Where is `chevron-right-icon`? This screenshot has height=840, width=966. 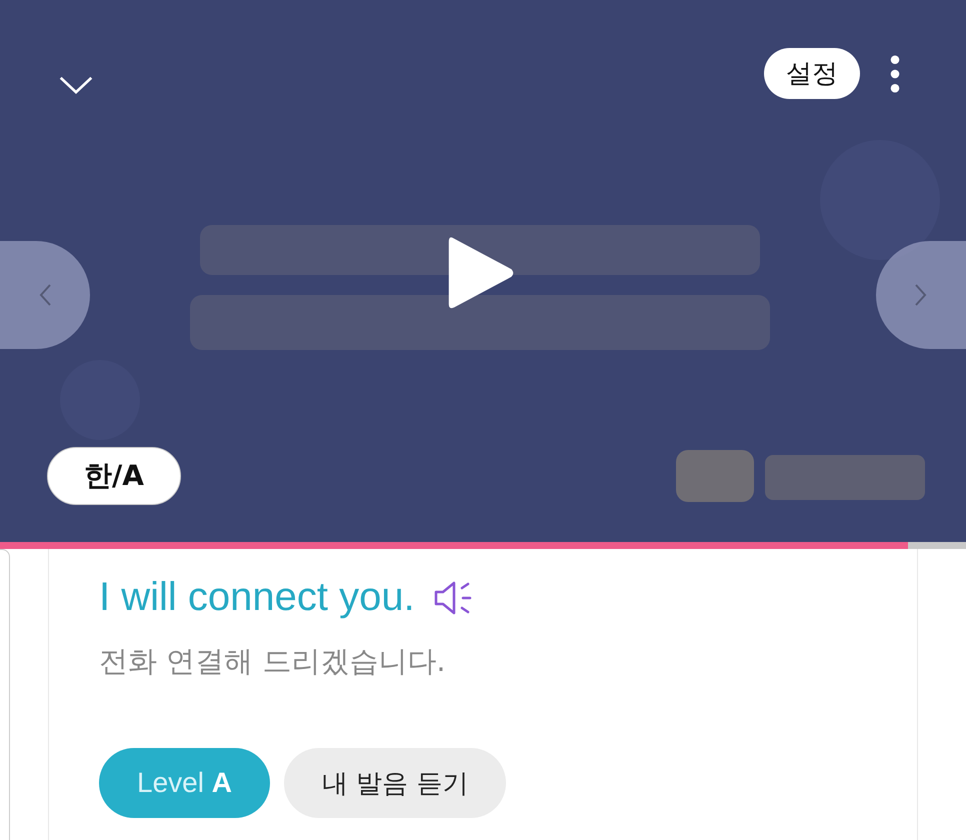
chevron-right-icon is located at coordinates (921, 295).